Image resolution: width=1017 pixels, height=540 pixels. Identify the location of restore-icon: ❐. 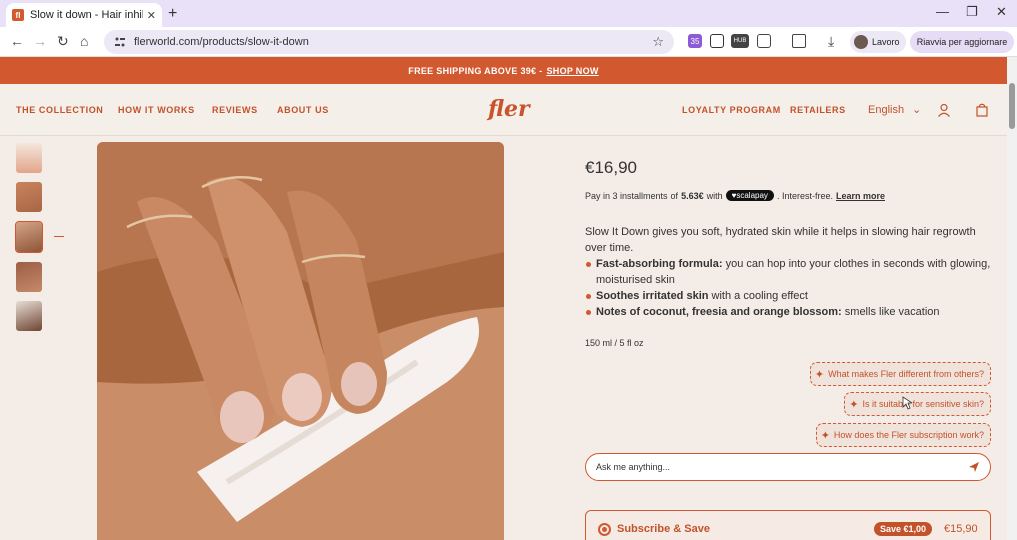
(972, 12).